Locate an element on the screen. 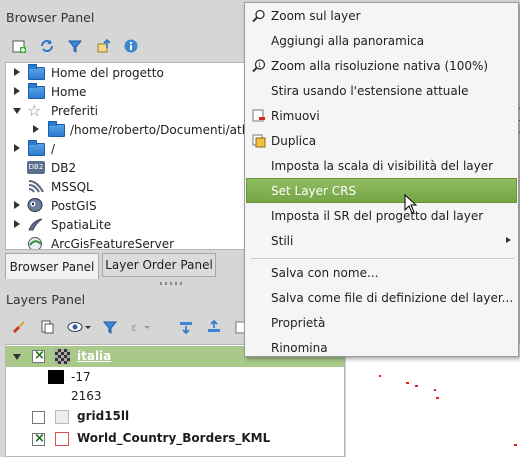 This screenshot has width=520, height=457. menu-item-zoom-to-layer: Zoom sul layer is located at coordinates (381, 15).